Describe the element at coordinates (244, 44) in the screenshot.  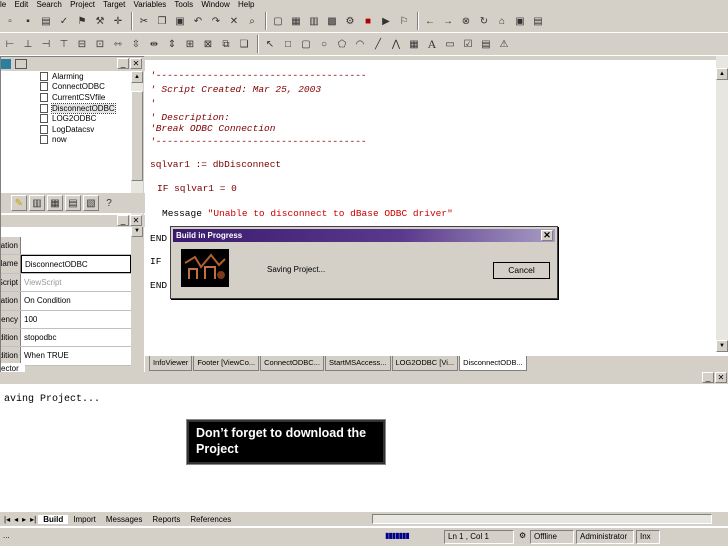
I see `send-back-icon: ❏` at that location.